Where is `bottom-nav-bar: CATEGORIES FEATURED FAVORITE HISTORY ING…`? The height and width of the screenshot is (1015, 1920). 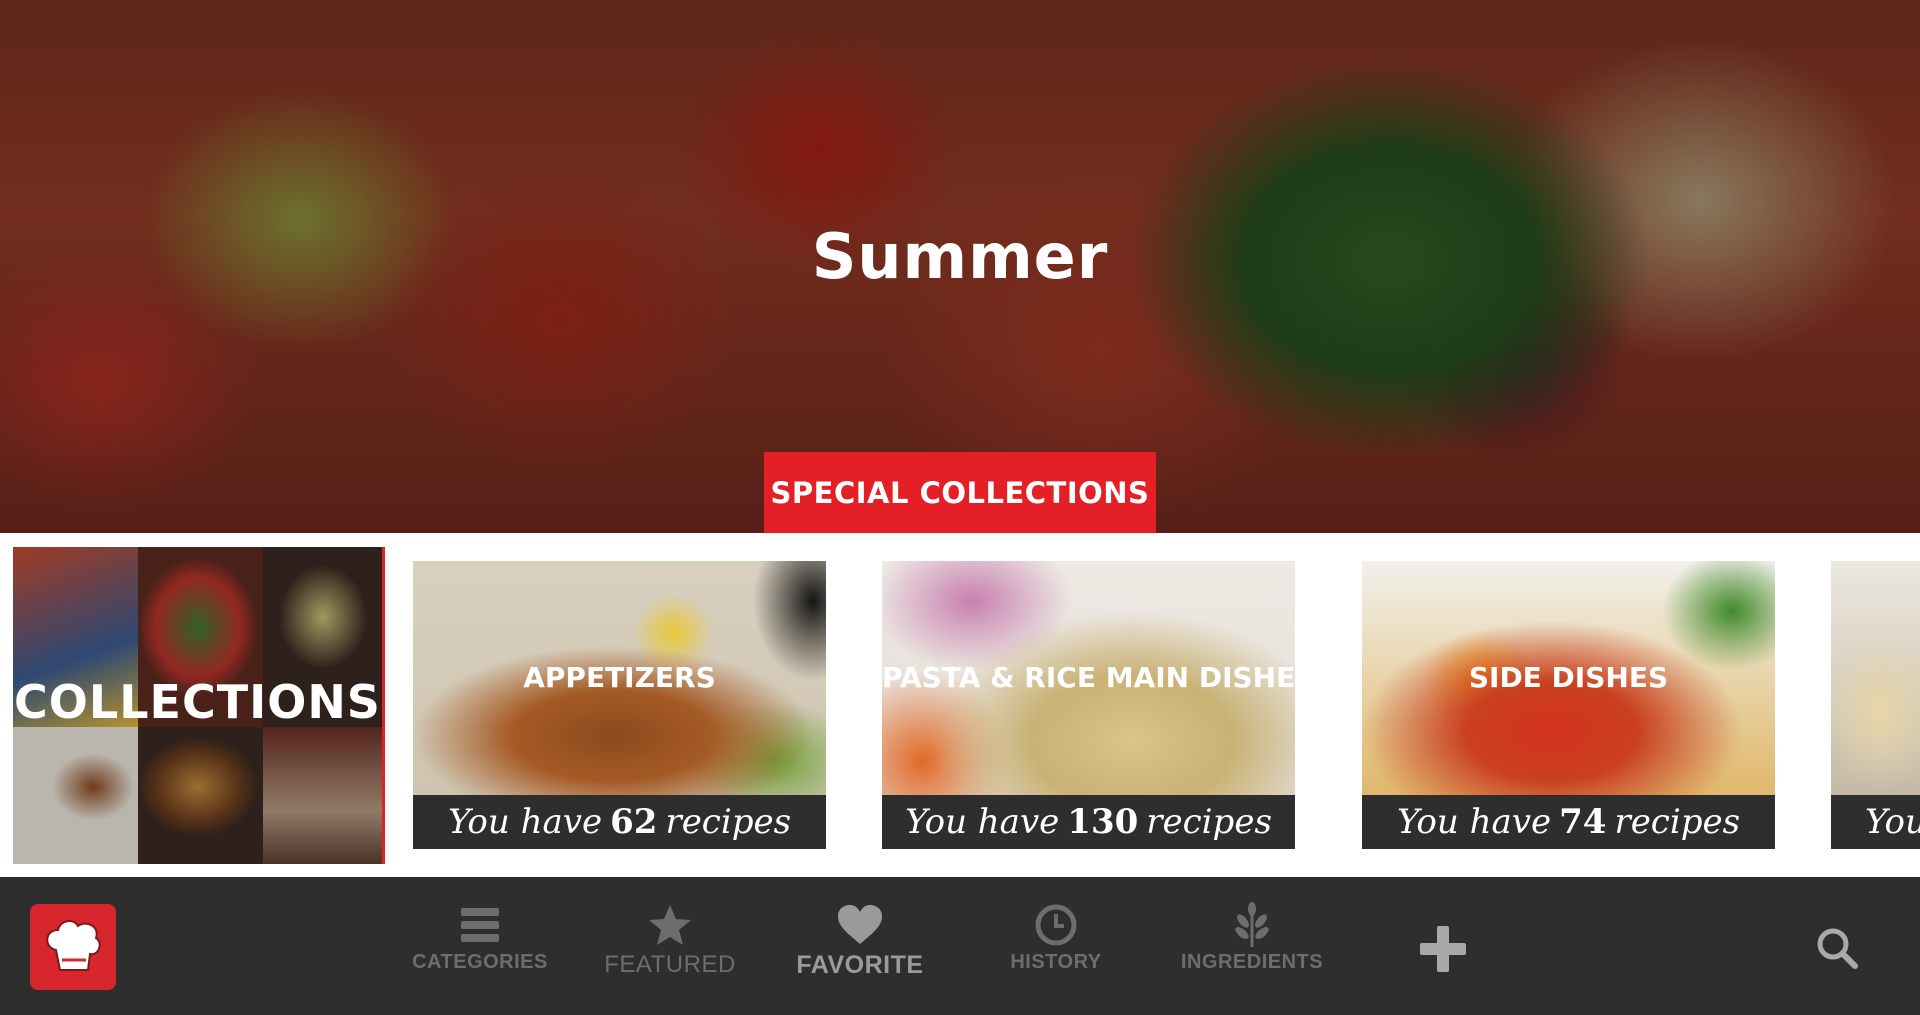 bottom-nav-bar: CATEGORIES FEATURED FAVORITE HISTORY ING… is located at coordinates (960, 946).